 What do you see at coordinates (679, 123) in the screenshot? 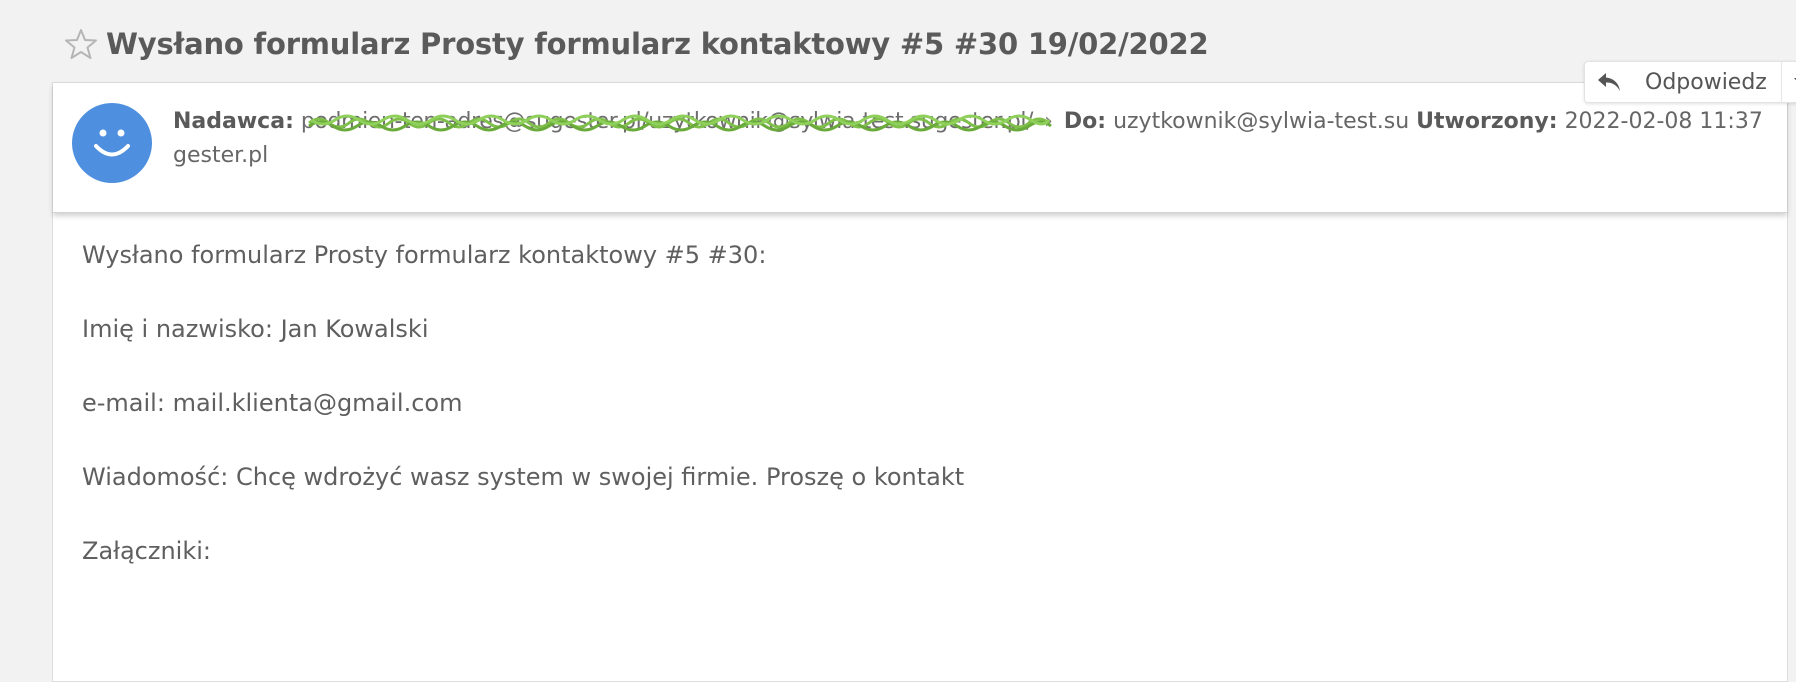
I see `redaction-scribble` at bounding box center [679, 123].